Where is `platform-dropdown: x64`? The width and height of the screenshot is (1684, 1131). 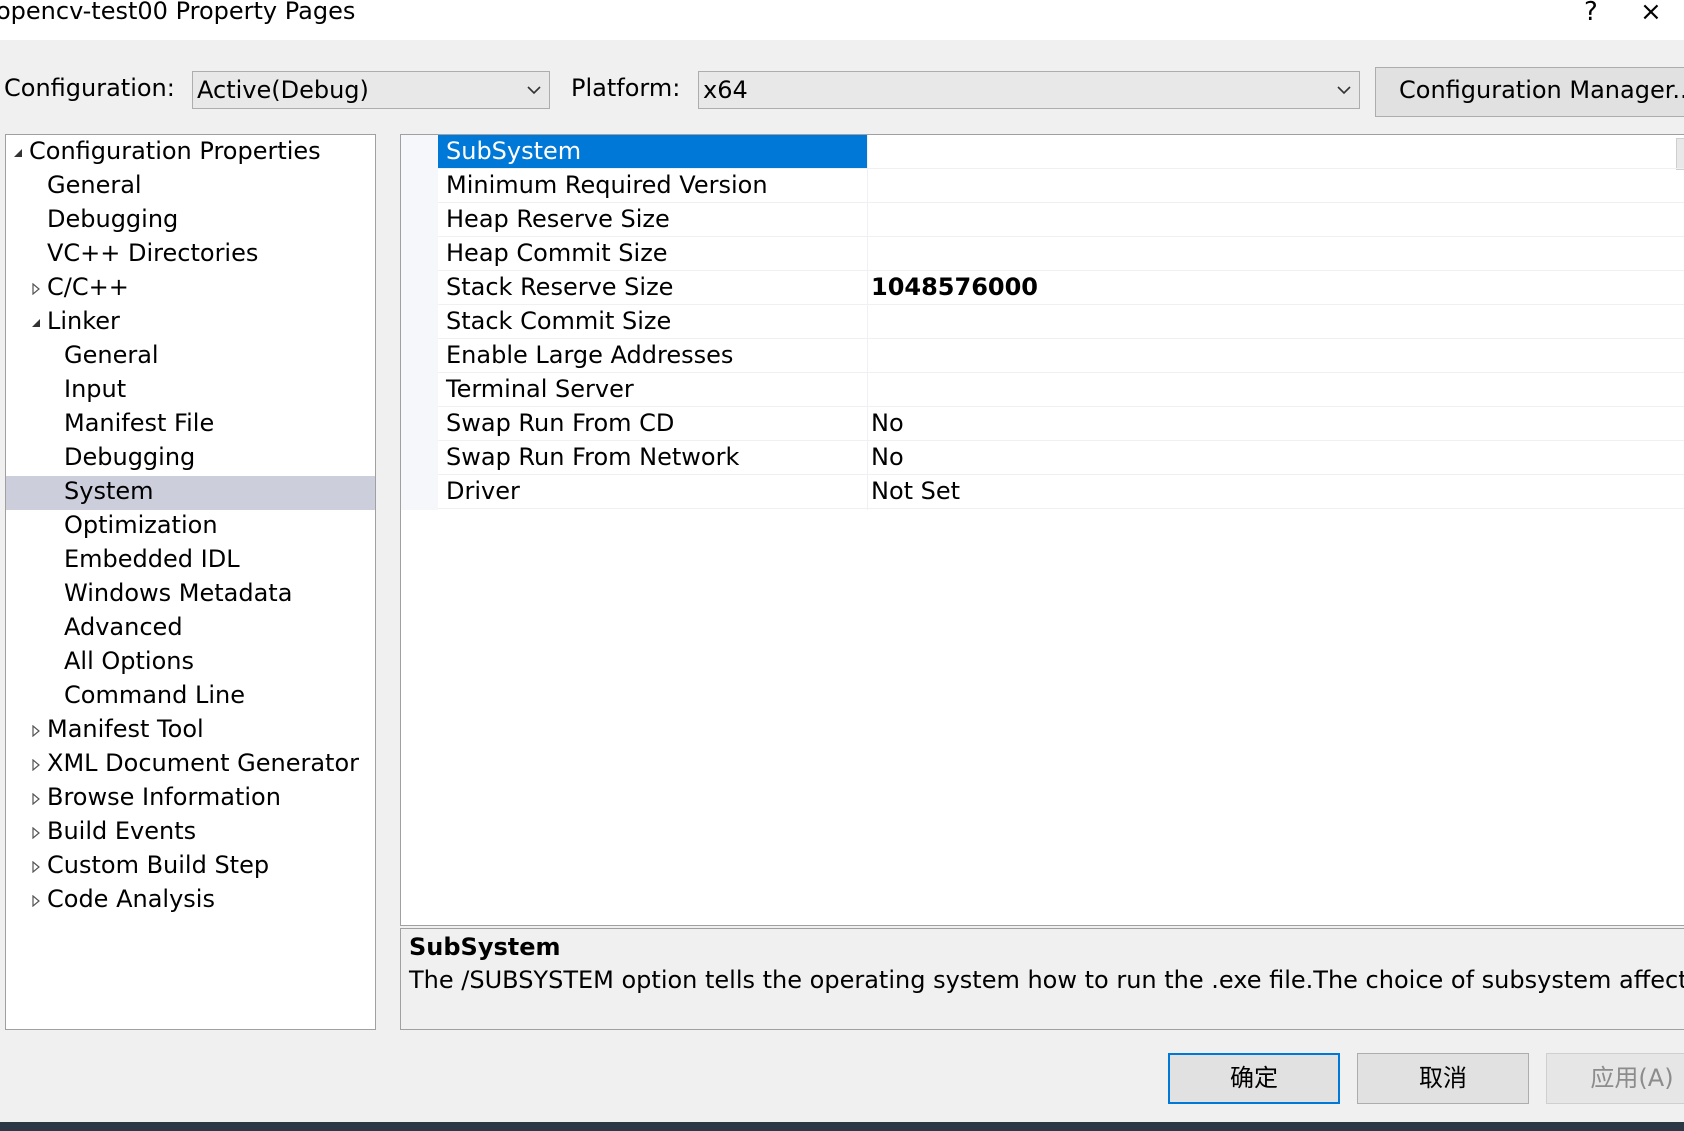 platform-dropdown: x64 is located at coordinates (1029, 90).